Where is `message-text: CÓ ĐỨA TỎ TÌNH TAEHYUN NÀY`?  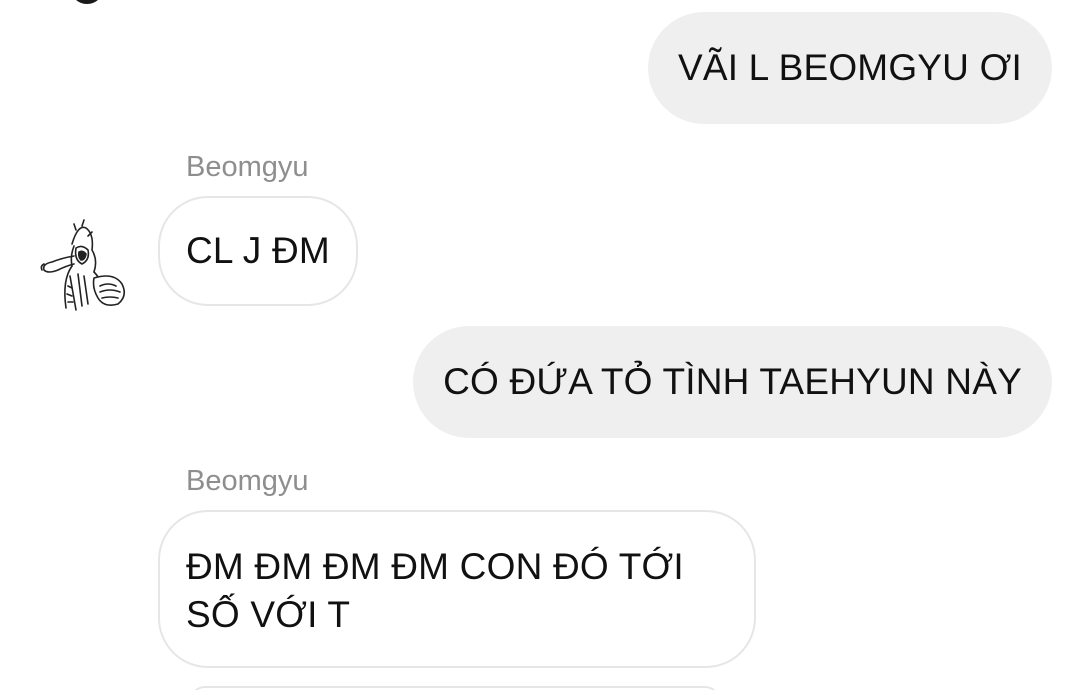
message-text: CÓ ĐỨA TỎ TÌNH TAEHYUN NÀY is located at coordinates (732, 381).